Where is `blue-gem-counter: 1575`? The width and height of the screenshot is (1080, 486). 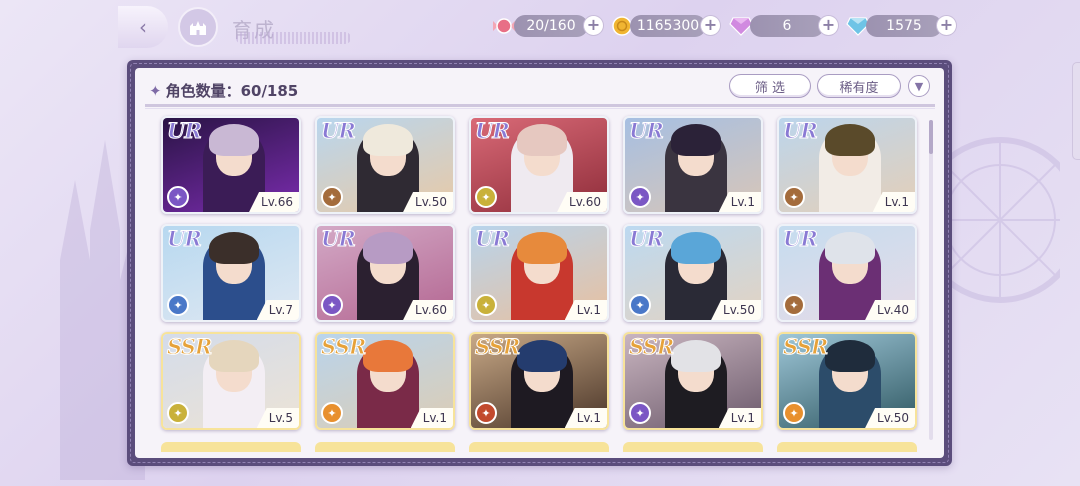
blue-gem-counter: 1575 is located at coordinates (904, 26).